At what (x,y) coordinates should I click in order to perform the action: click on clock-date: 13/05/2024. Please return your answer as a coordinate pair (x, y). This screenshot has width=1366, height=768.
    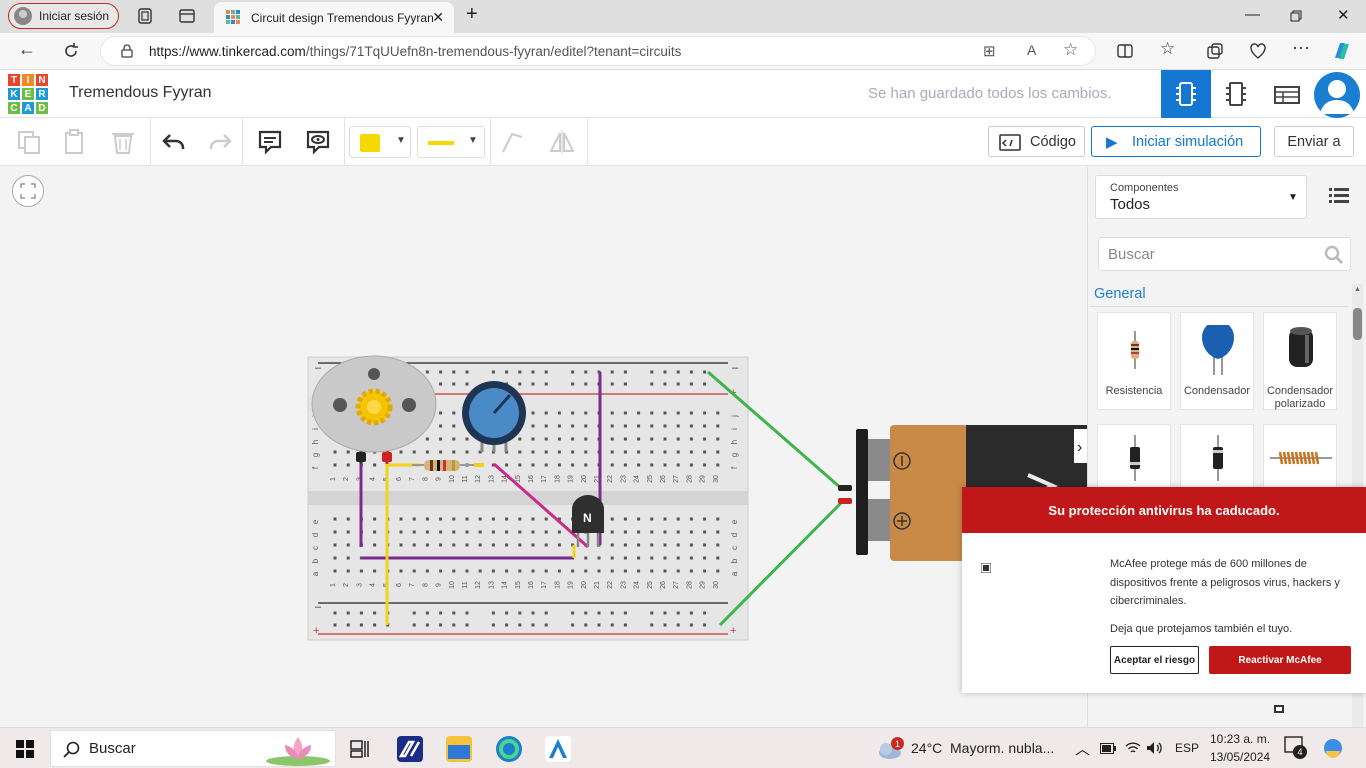
    Looking at the image, I should click on (1240, 757).